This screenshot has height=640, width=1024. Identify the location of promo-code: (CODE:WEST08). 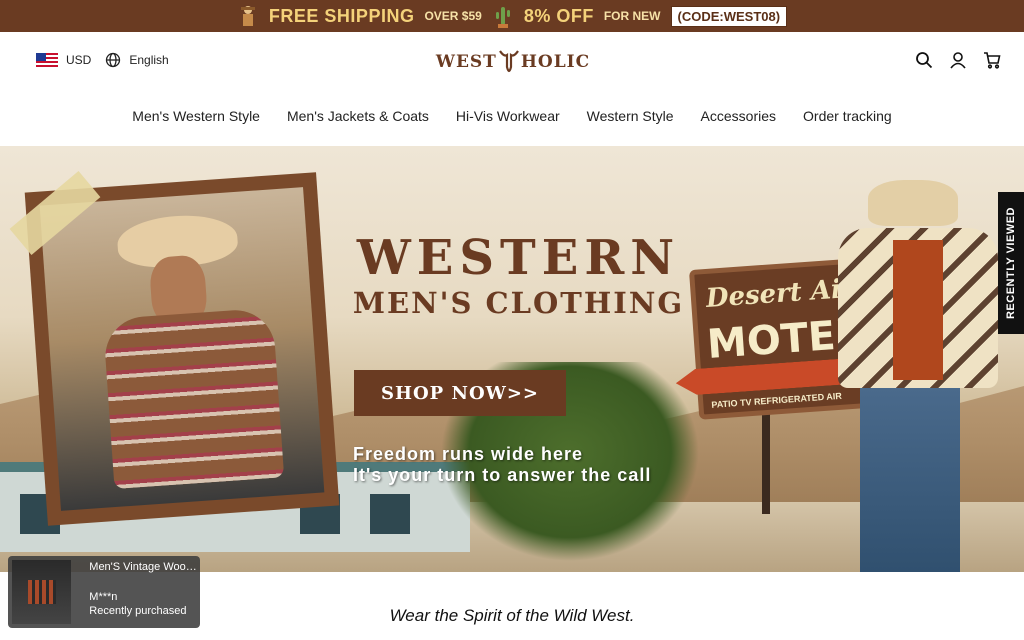
(729, 16).